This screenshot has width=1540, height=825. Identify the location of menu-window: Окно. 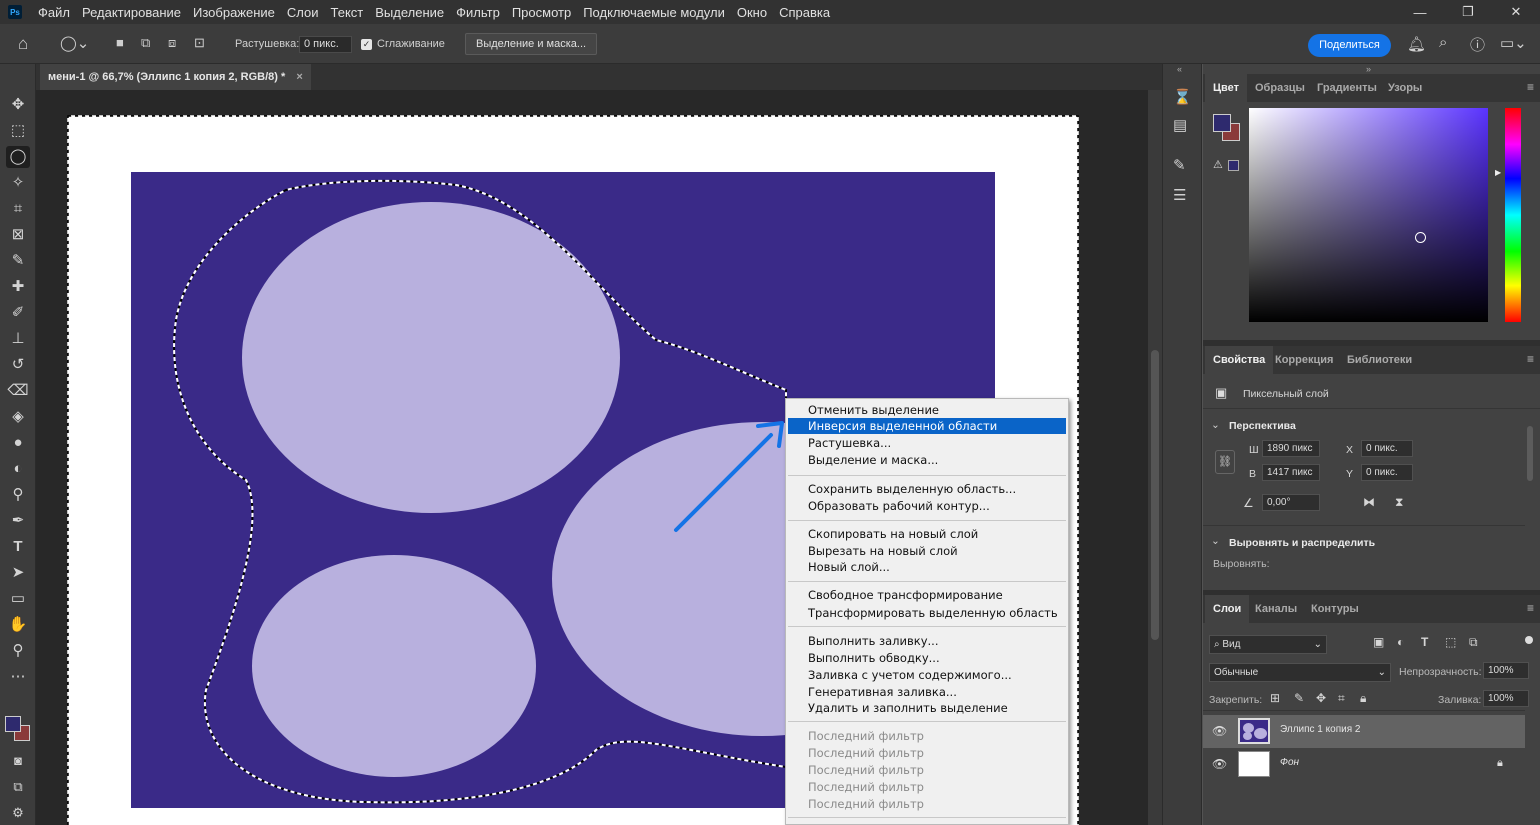
(752, 12).